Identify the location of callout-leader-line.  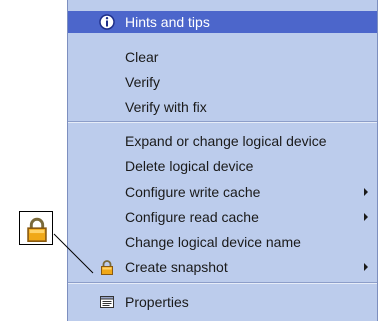
(73, 253).